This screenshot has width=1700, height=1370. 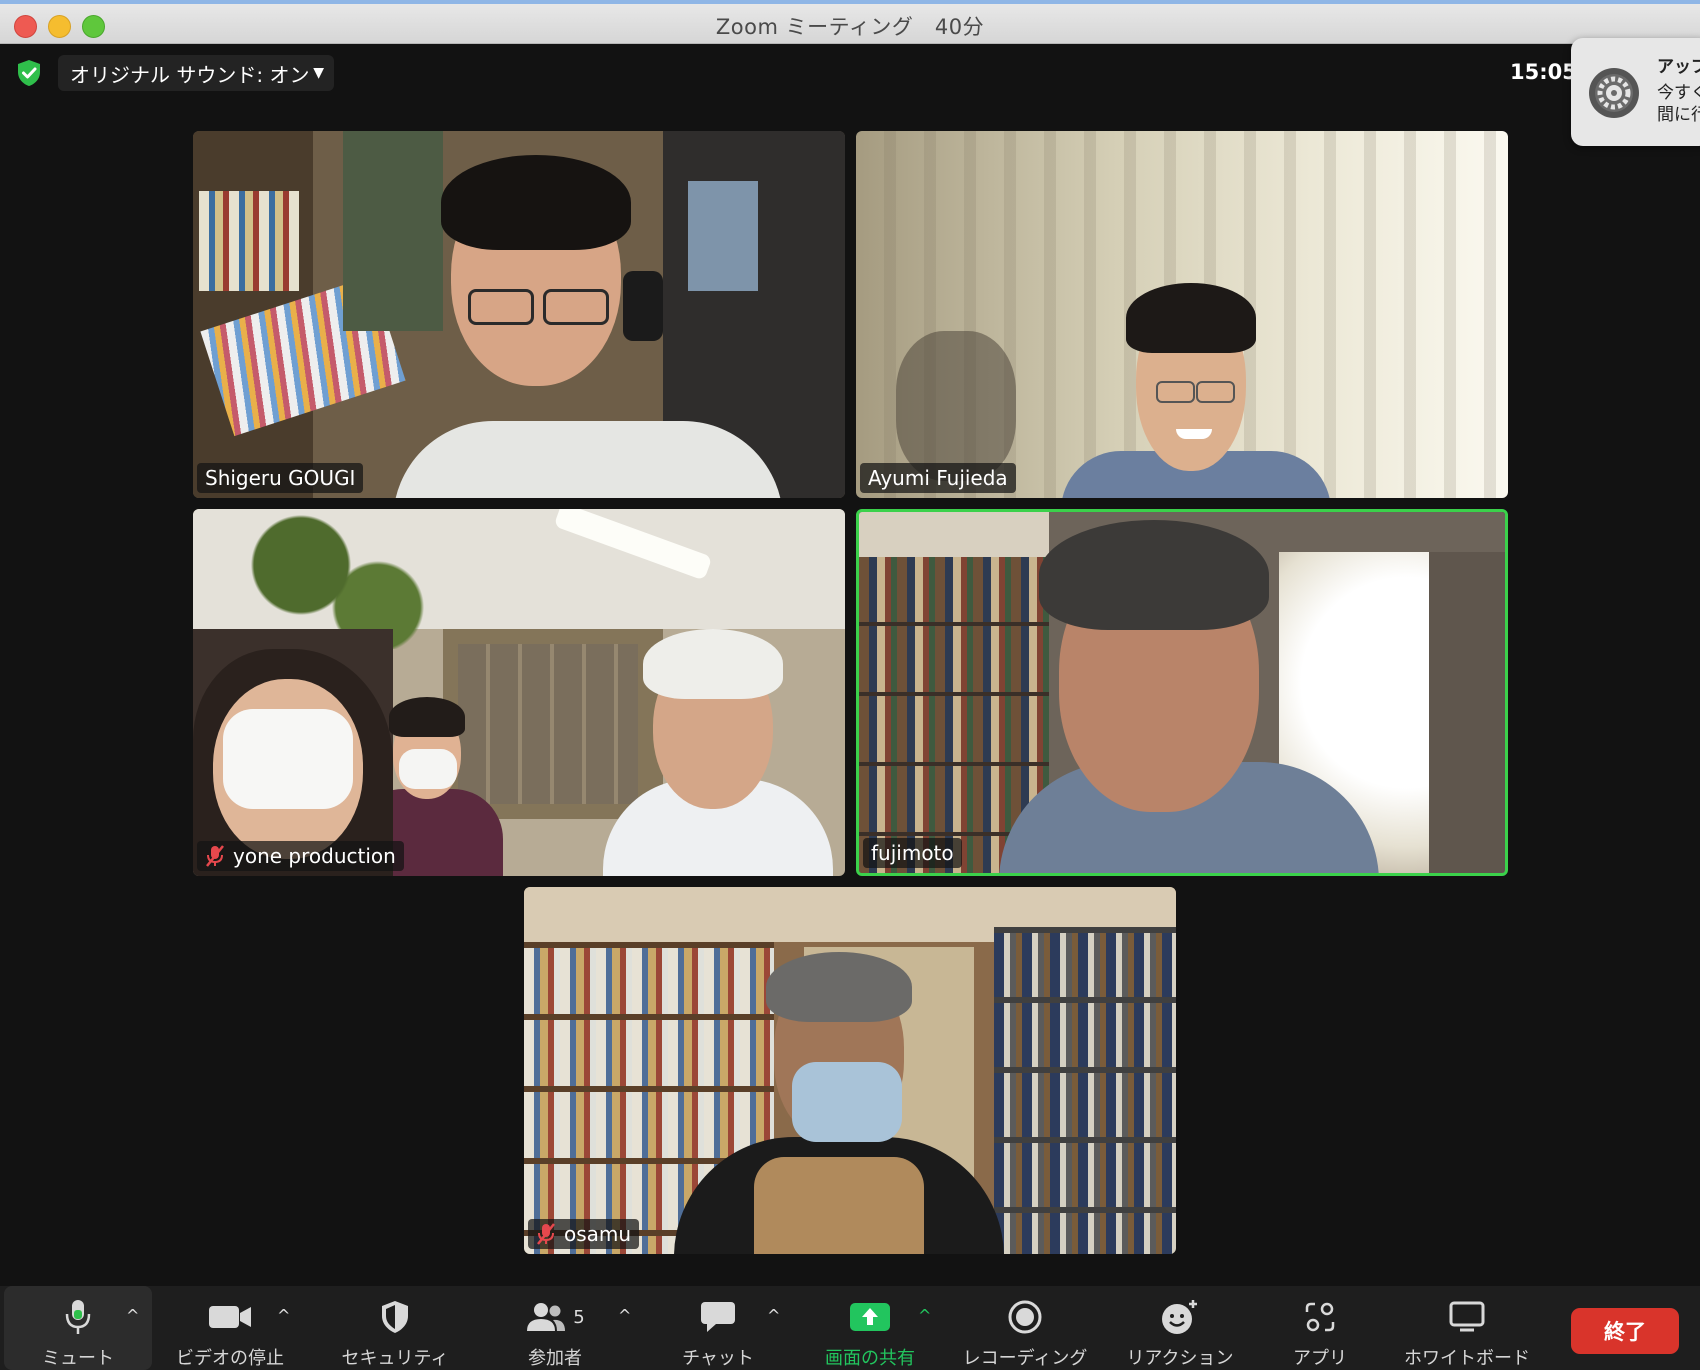 What do you see at coordinates (78, 1358) in the screenshot?
I see `mute-label: ミュート` at bounding box center [78, 1358].